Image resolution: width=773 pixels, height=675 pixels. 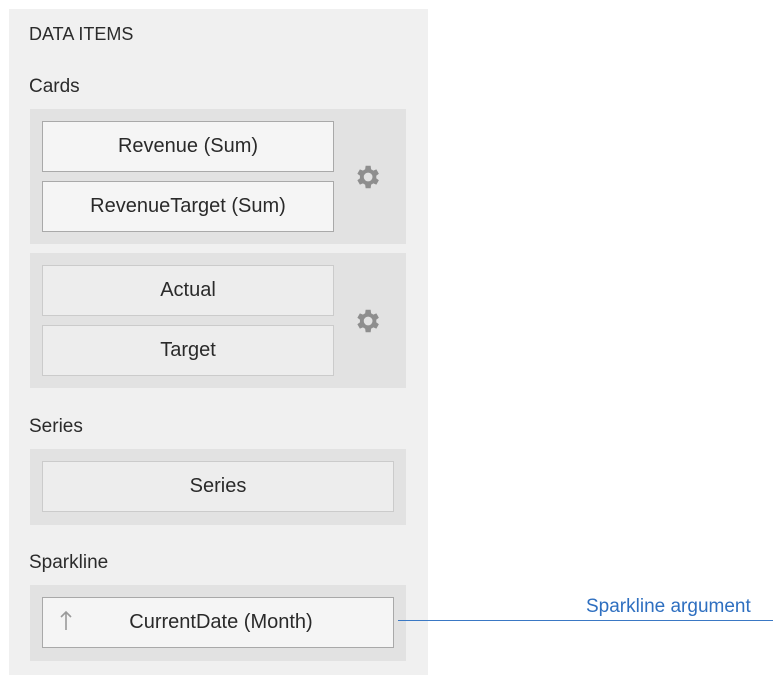 I want to click on callout-label: Sparkline argument, so click(x=668, y=606).